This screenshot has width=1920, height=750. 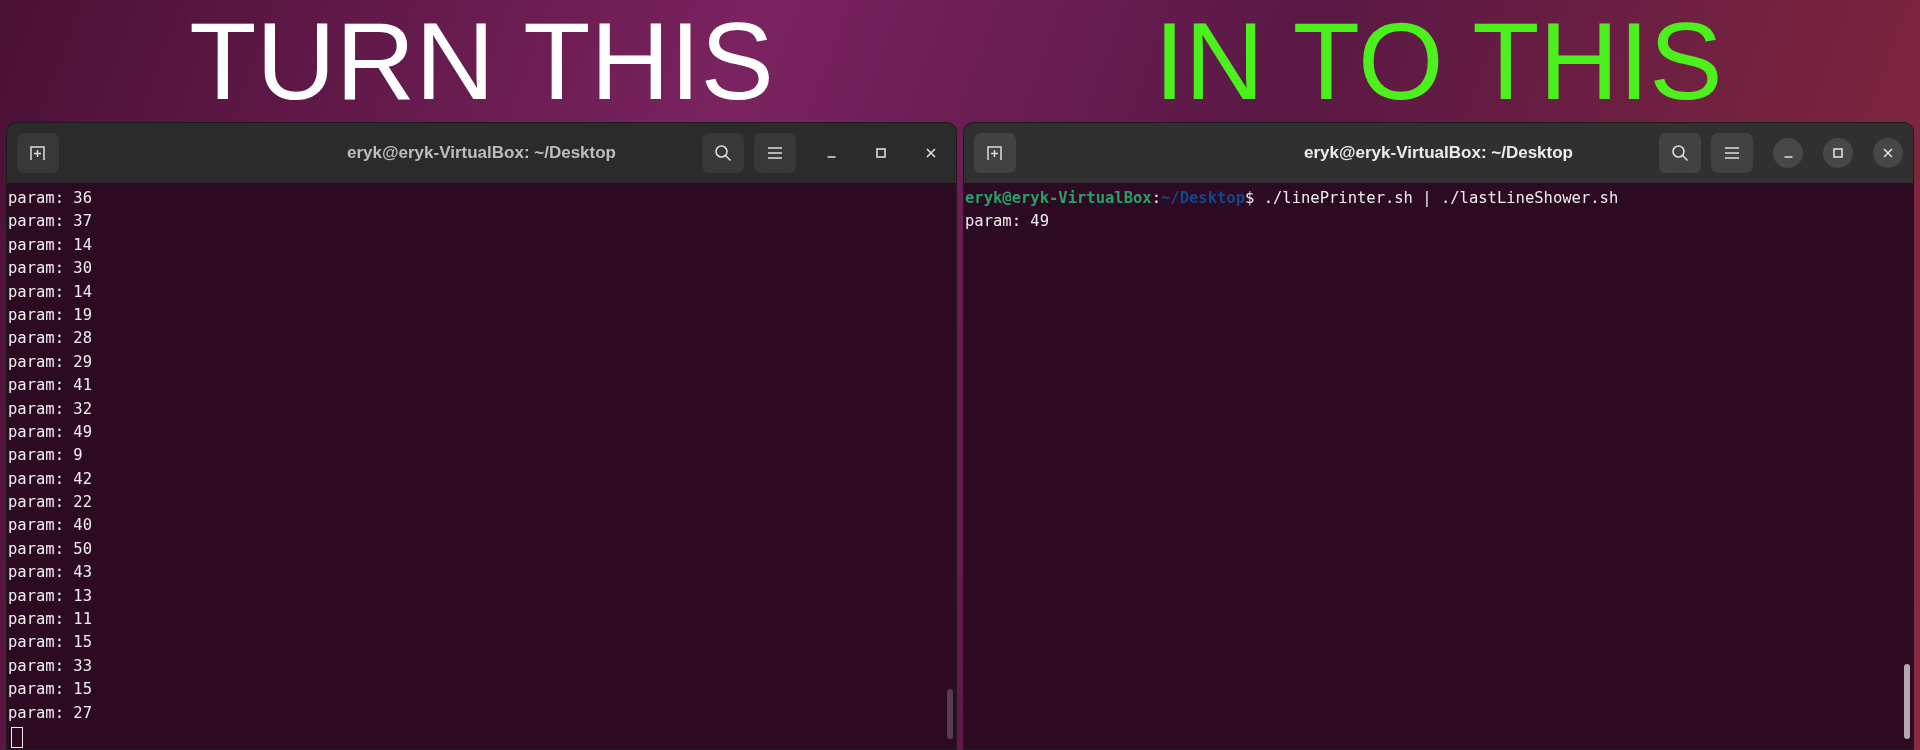 I want to click on terminal-output-line: param: 32, so click(x=50, y=409).